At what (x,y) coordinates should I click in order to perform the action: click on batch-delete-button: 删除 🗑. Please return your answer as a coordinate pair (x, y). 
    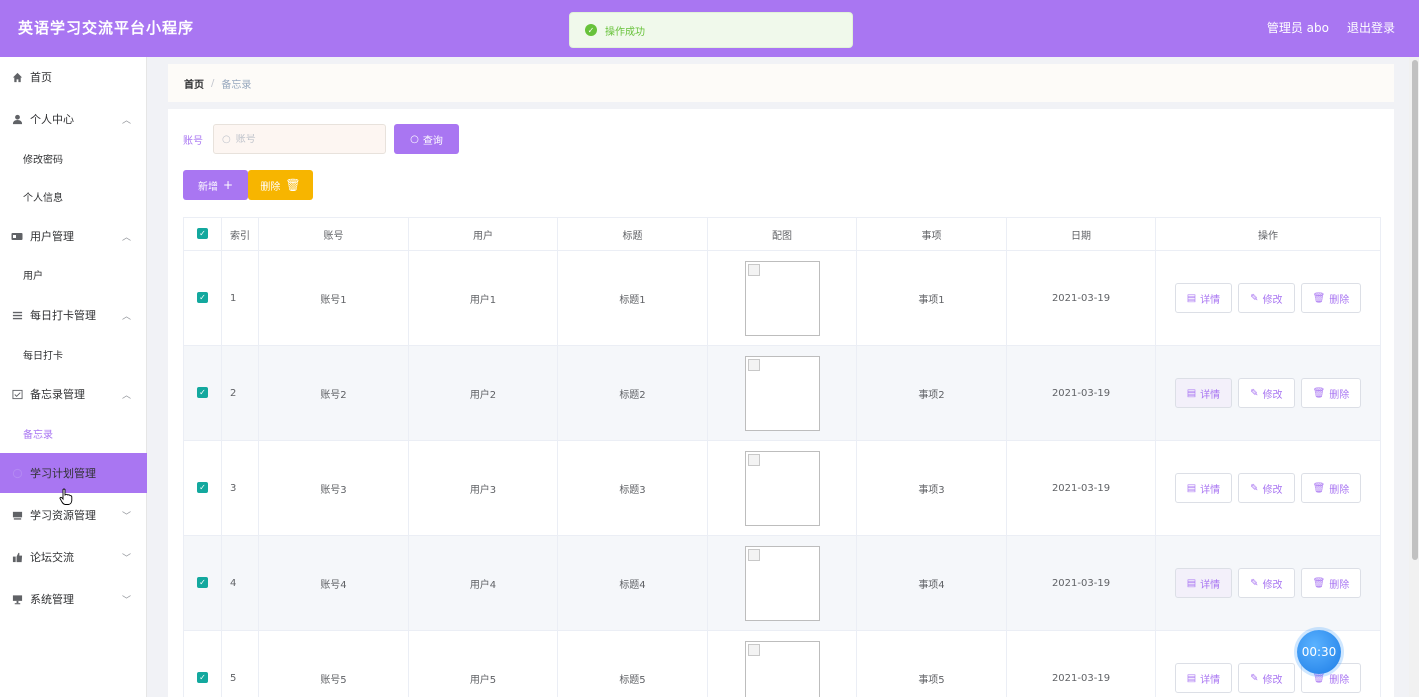
    Looking at the image, I should click on (280, 185).